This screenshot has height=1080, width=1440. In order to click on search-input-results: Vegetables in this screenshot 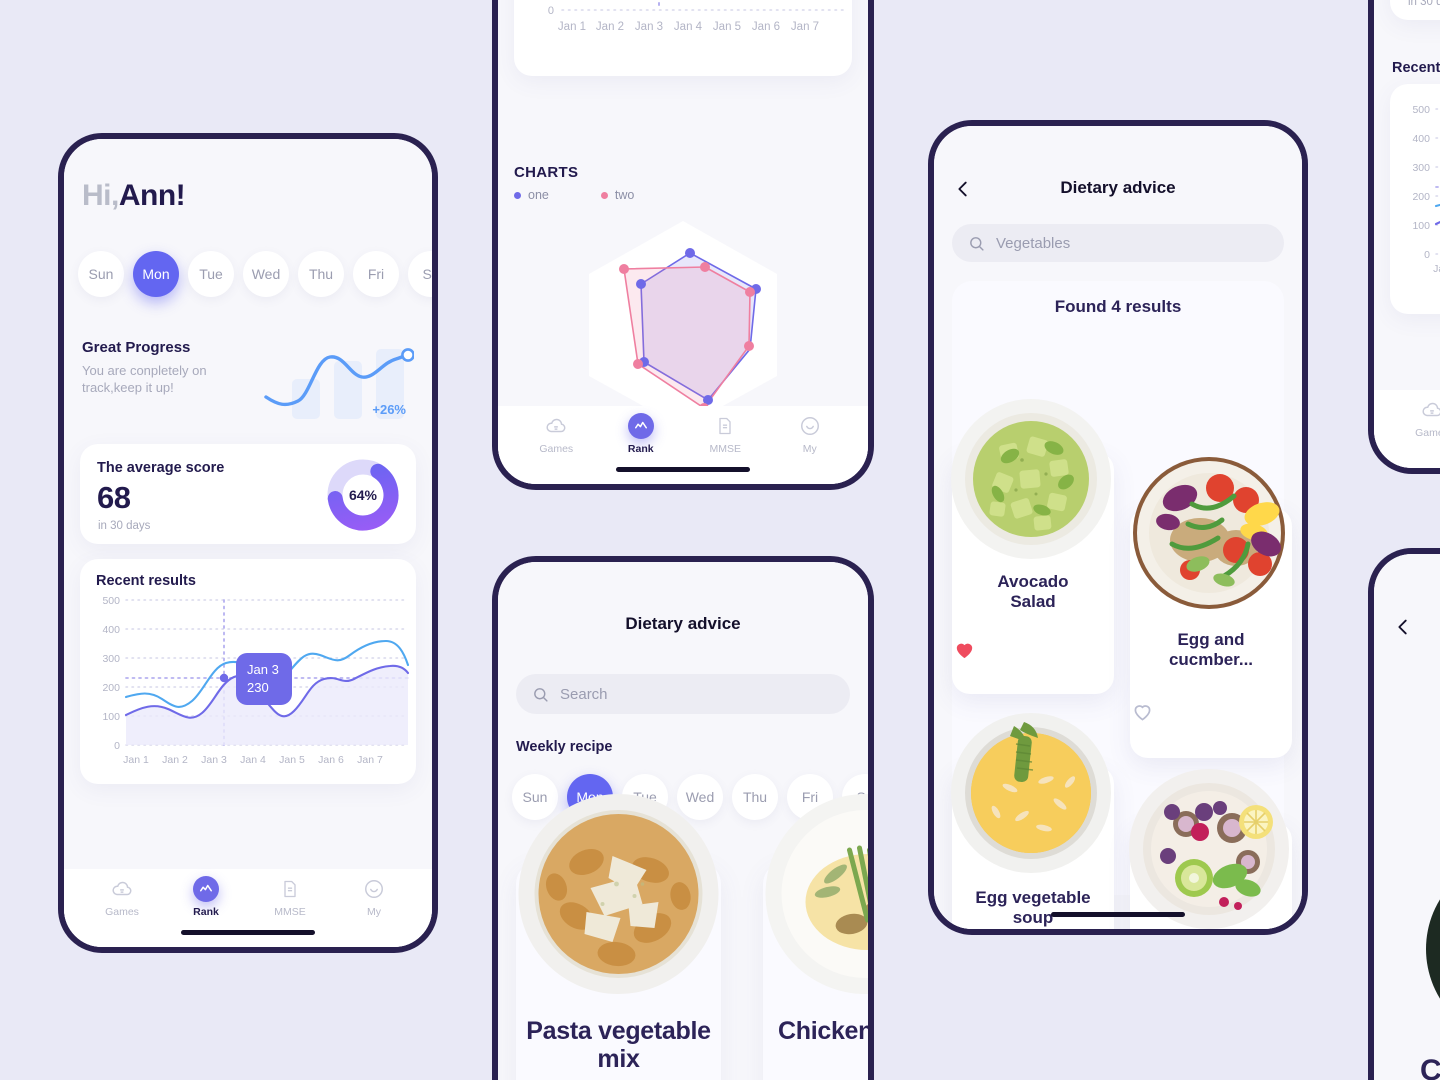, I will do `click(1118, 243)`.